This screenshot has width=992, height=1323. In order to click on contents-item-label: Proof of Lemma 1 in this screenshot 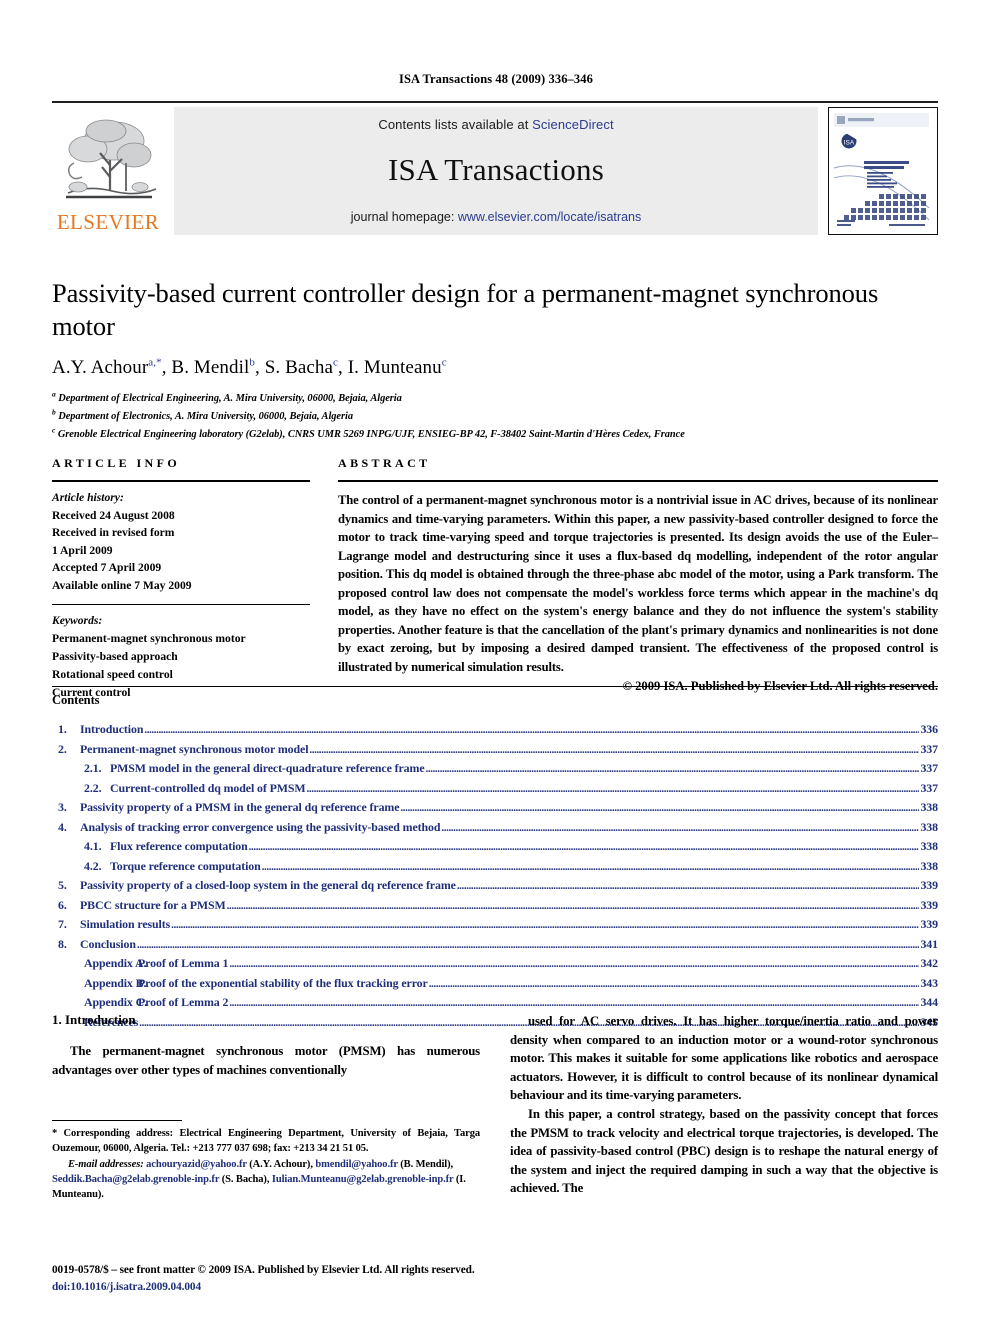, I will do `click(183, 964)`.